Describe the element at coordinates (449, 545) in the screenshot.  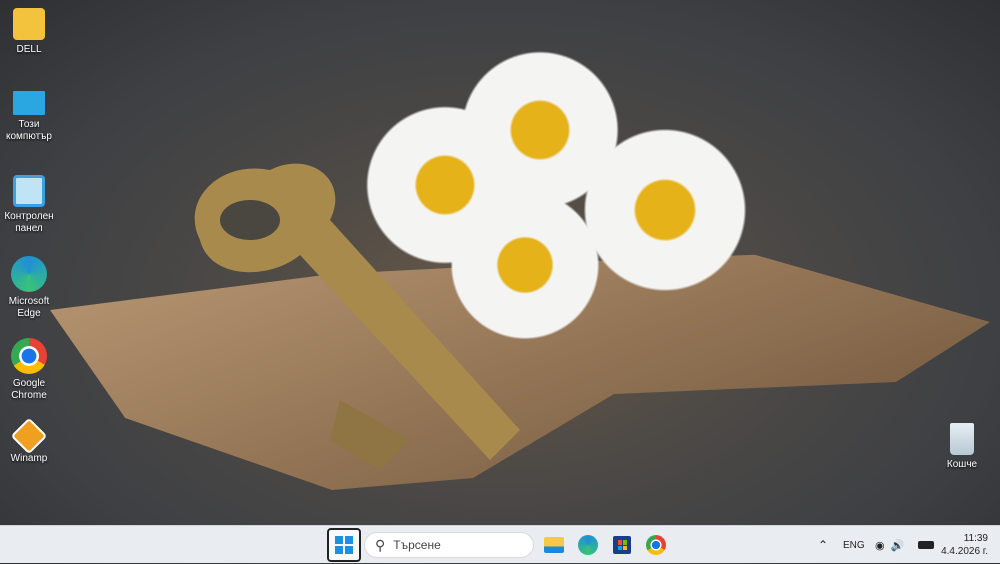
I see `search-box: ⚲ Търсене` at that location.